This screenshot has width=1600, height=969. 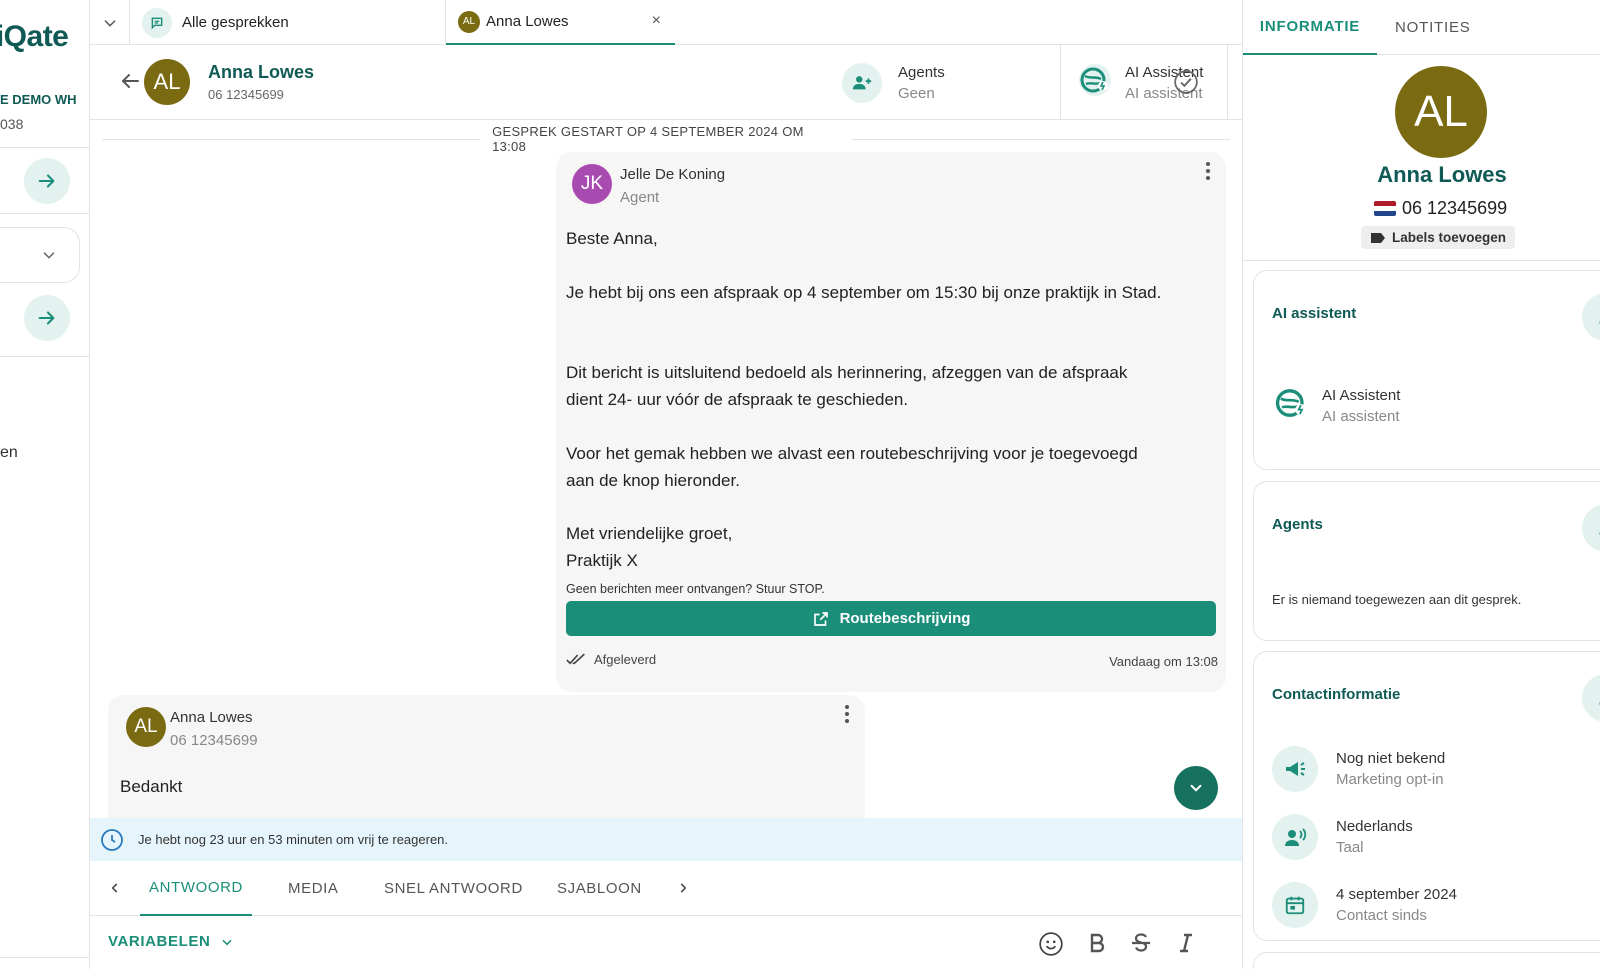 I want to click on clock-icon, so click(x=112, y=839).